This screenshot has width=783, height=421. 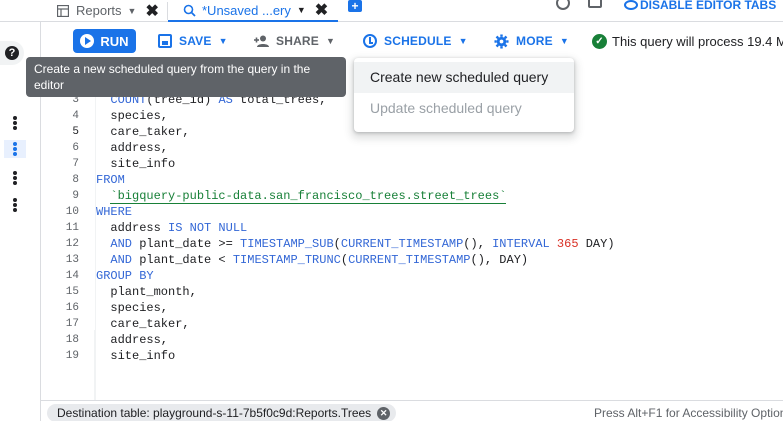 I want to click on run-label: RUN, so click(x=114, y=41).